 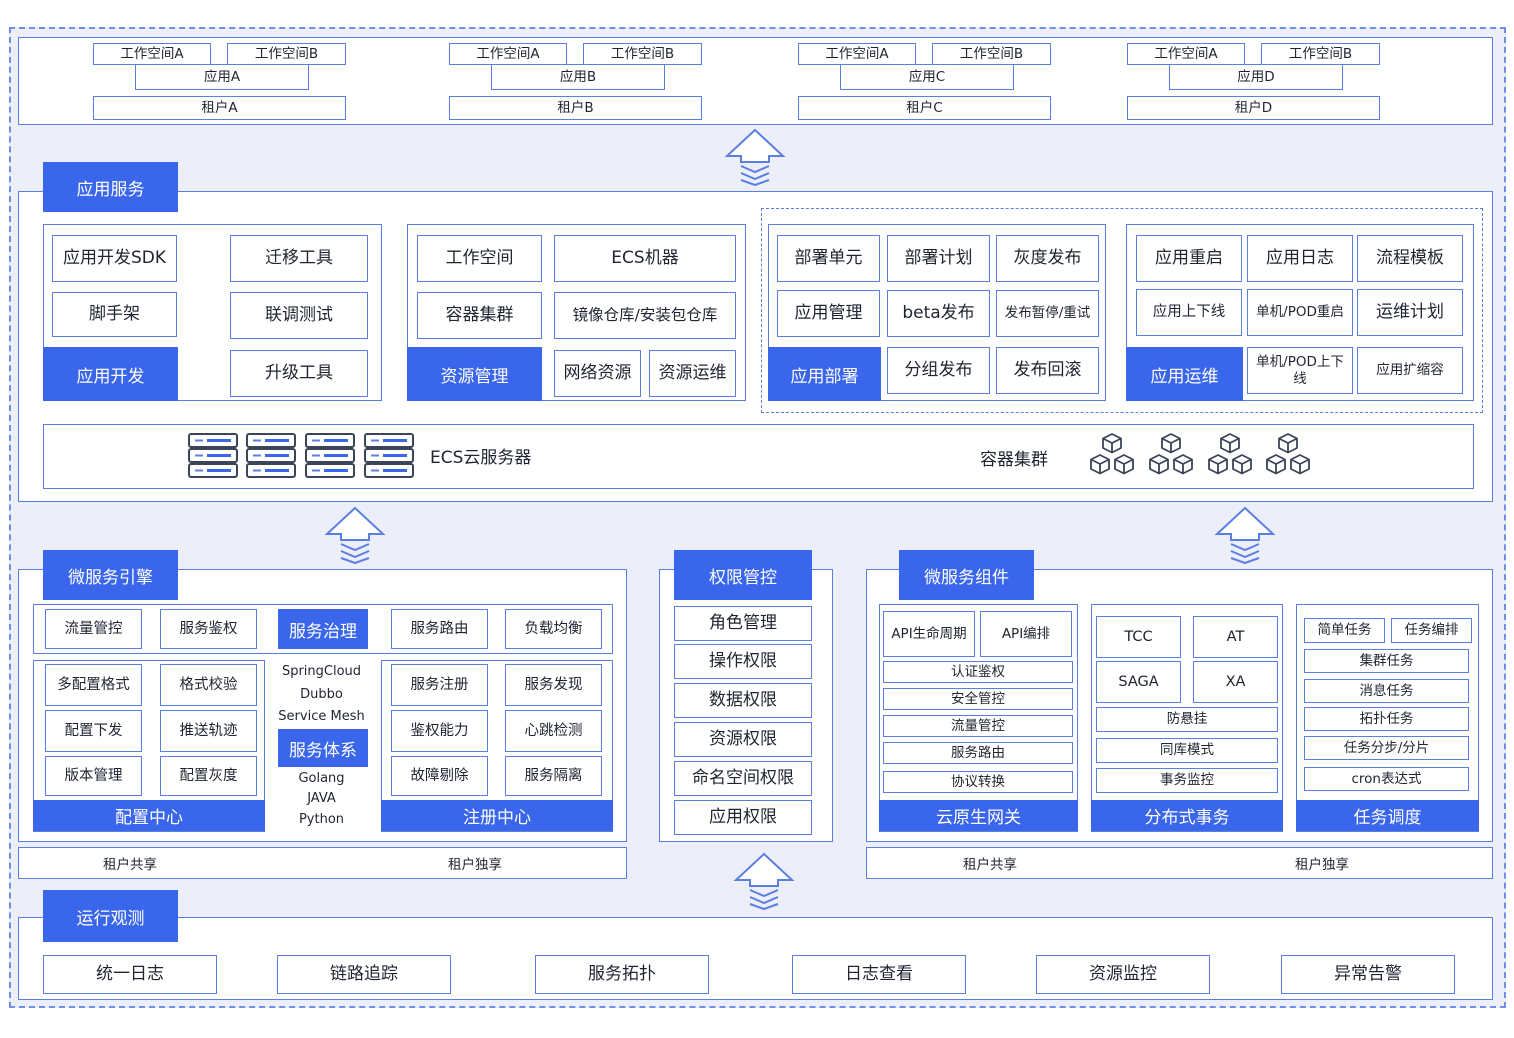 I want to click on permission-item: 资源权限, so click(x=743, y=739).